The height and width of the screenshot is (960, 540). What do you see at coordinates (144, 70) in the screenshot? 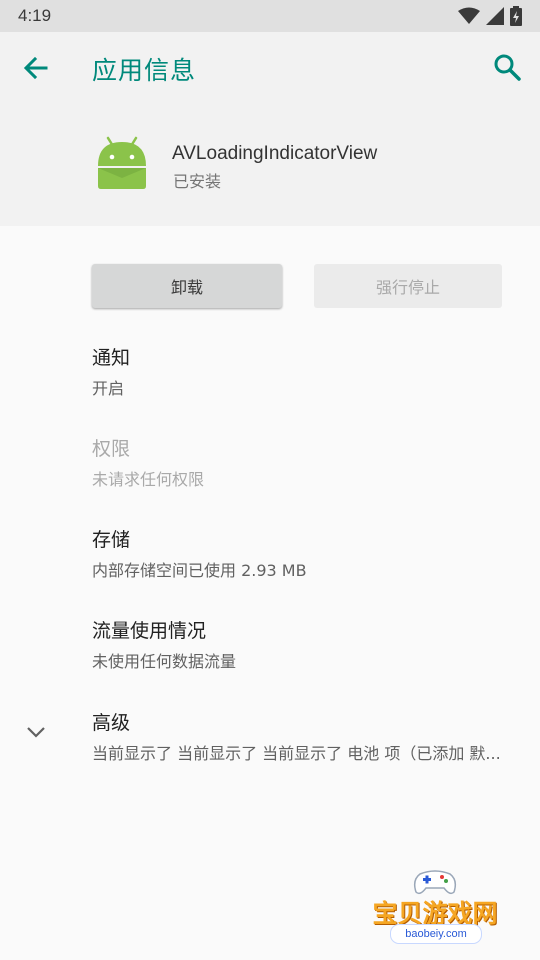
I see `page-title: 应用信息` at bounding box center [144, 70].